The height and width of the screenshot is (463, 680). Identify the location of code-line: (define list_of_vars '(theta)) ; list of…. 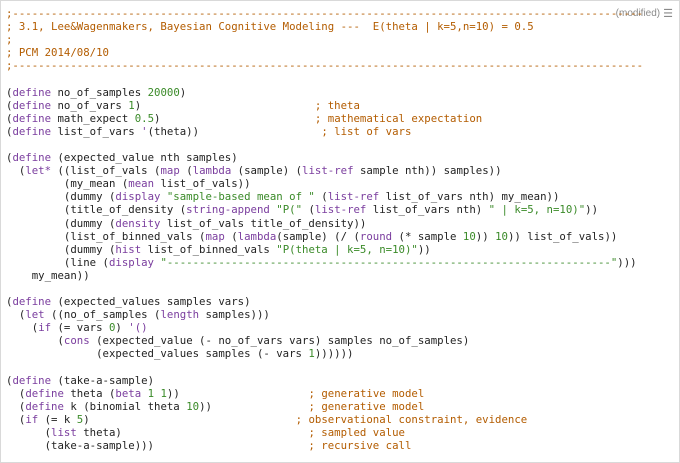
(324, 131).